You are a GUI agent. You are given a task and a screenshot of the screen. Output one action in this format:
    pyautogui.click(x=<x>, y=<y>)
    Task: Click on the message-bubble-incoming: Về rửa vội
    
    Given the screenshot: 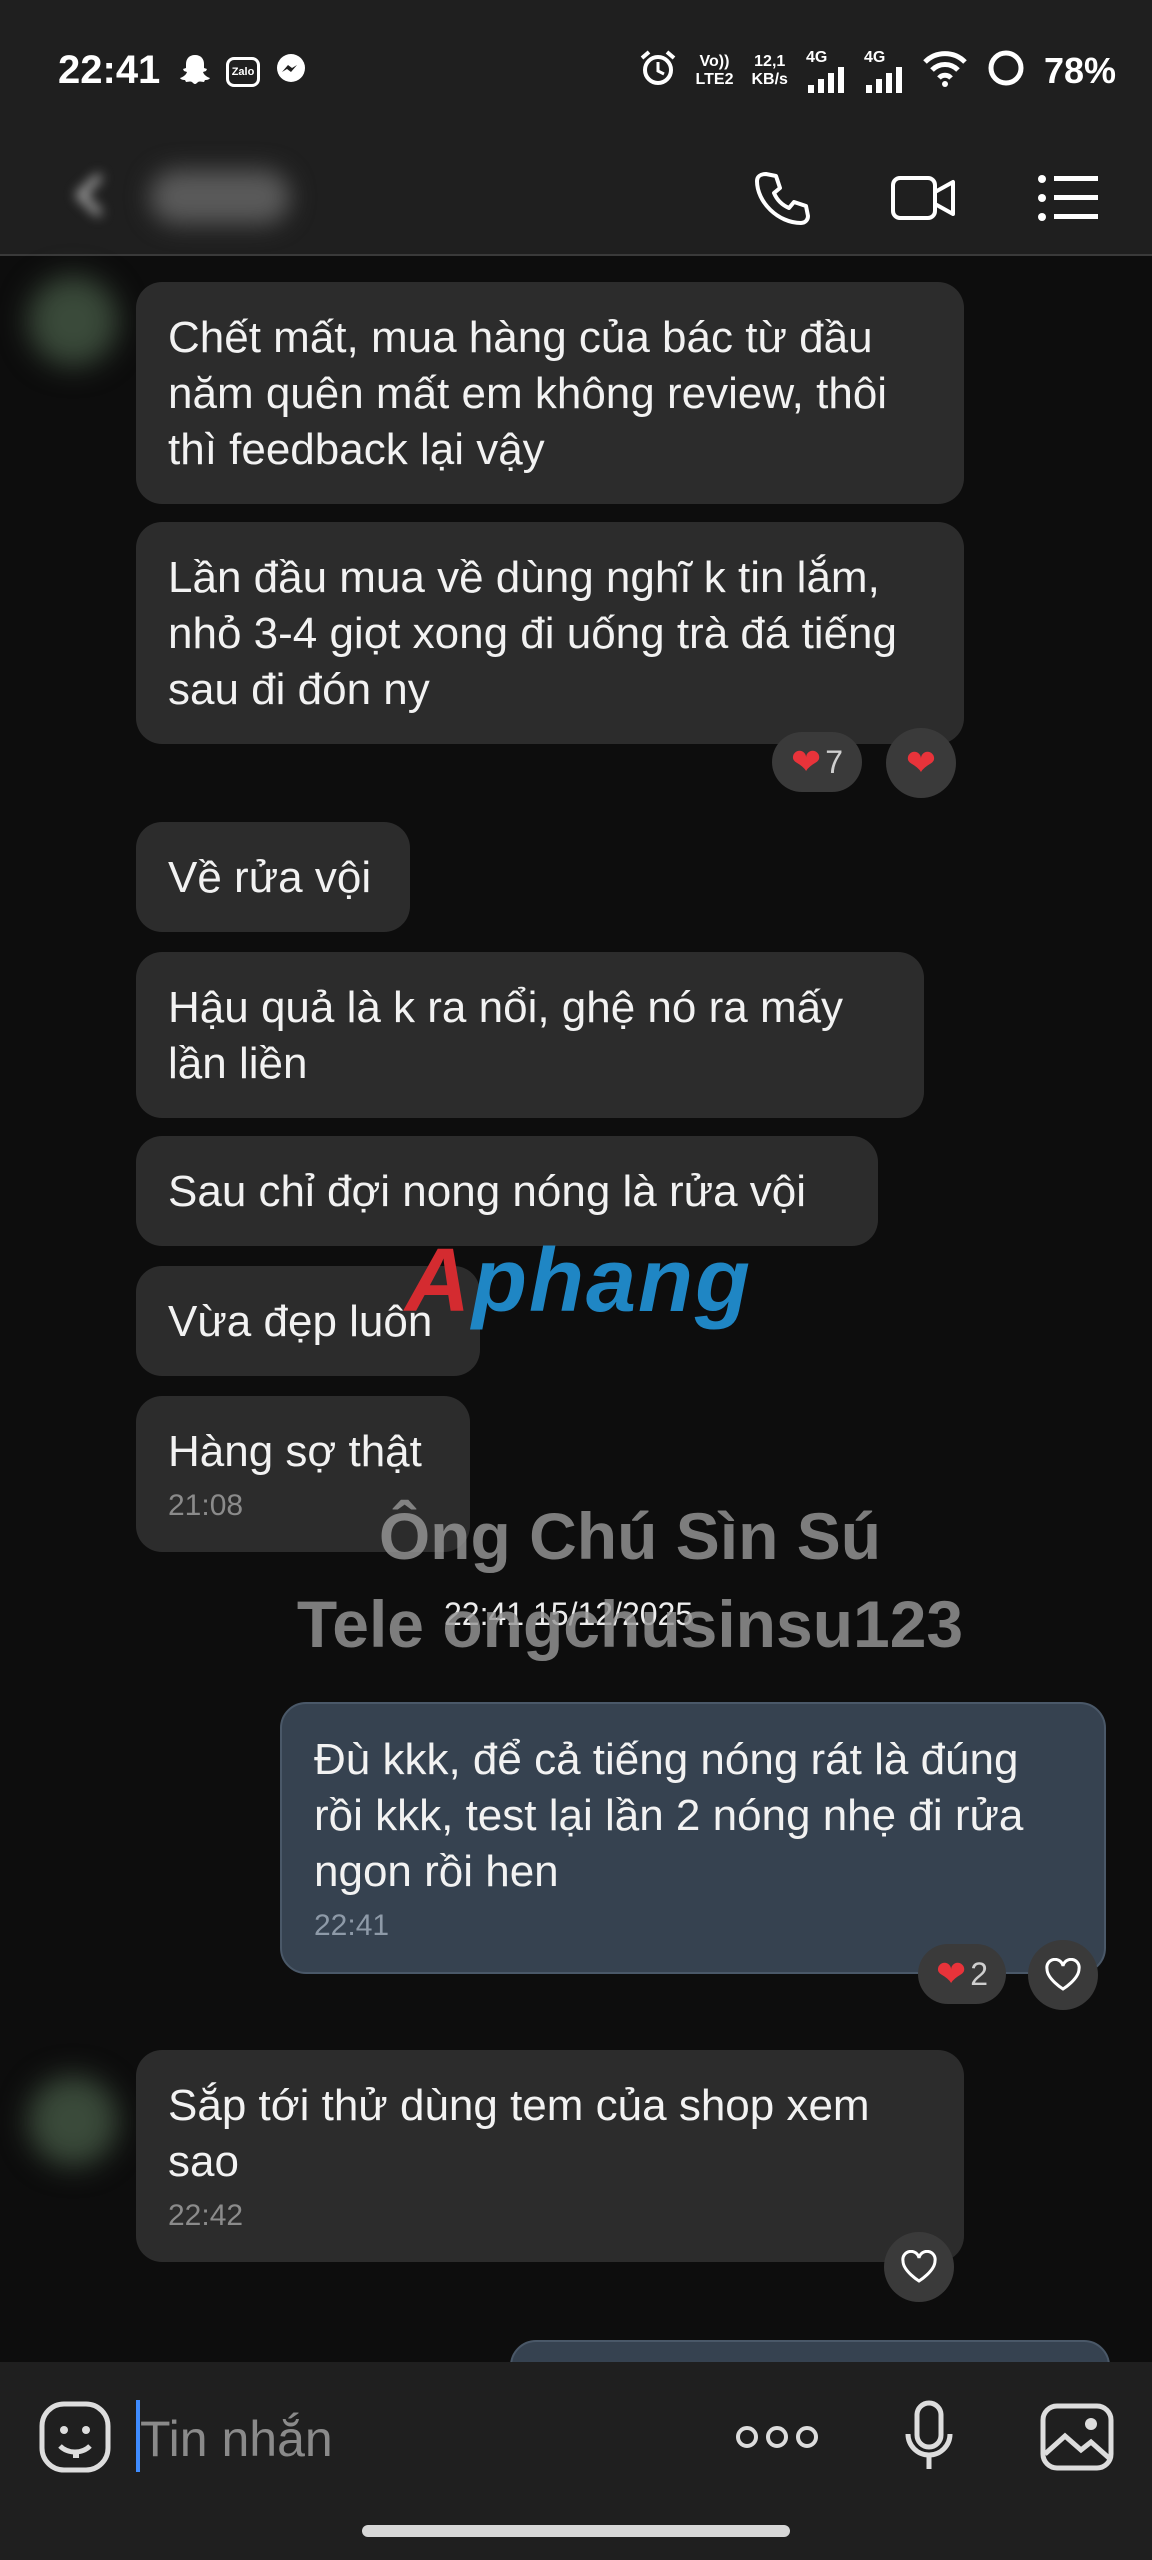 What is the action you would take?
    pyautogui.click(x=273, y=877)
    